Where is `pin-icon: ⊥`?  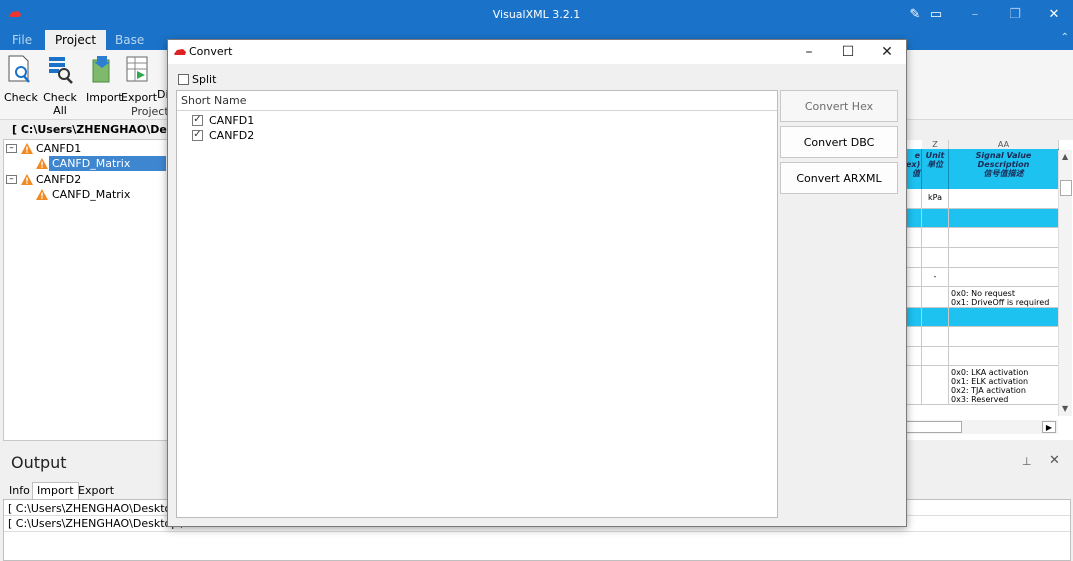
pin-icon: ⊥ is located at coordinates (1027, 461).